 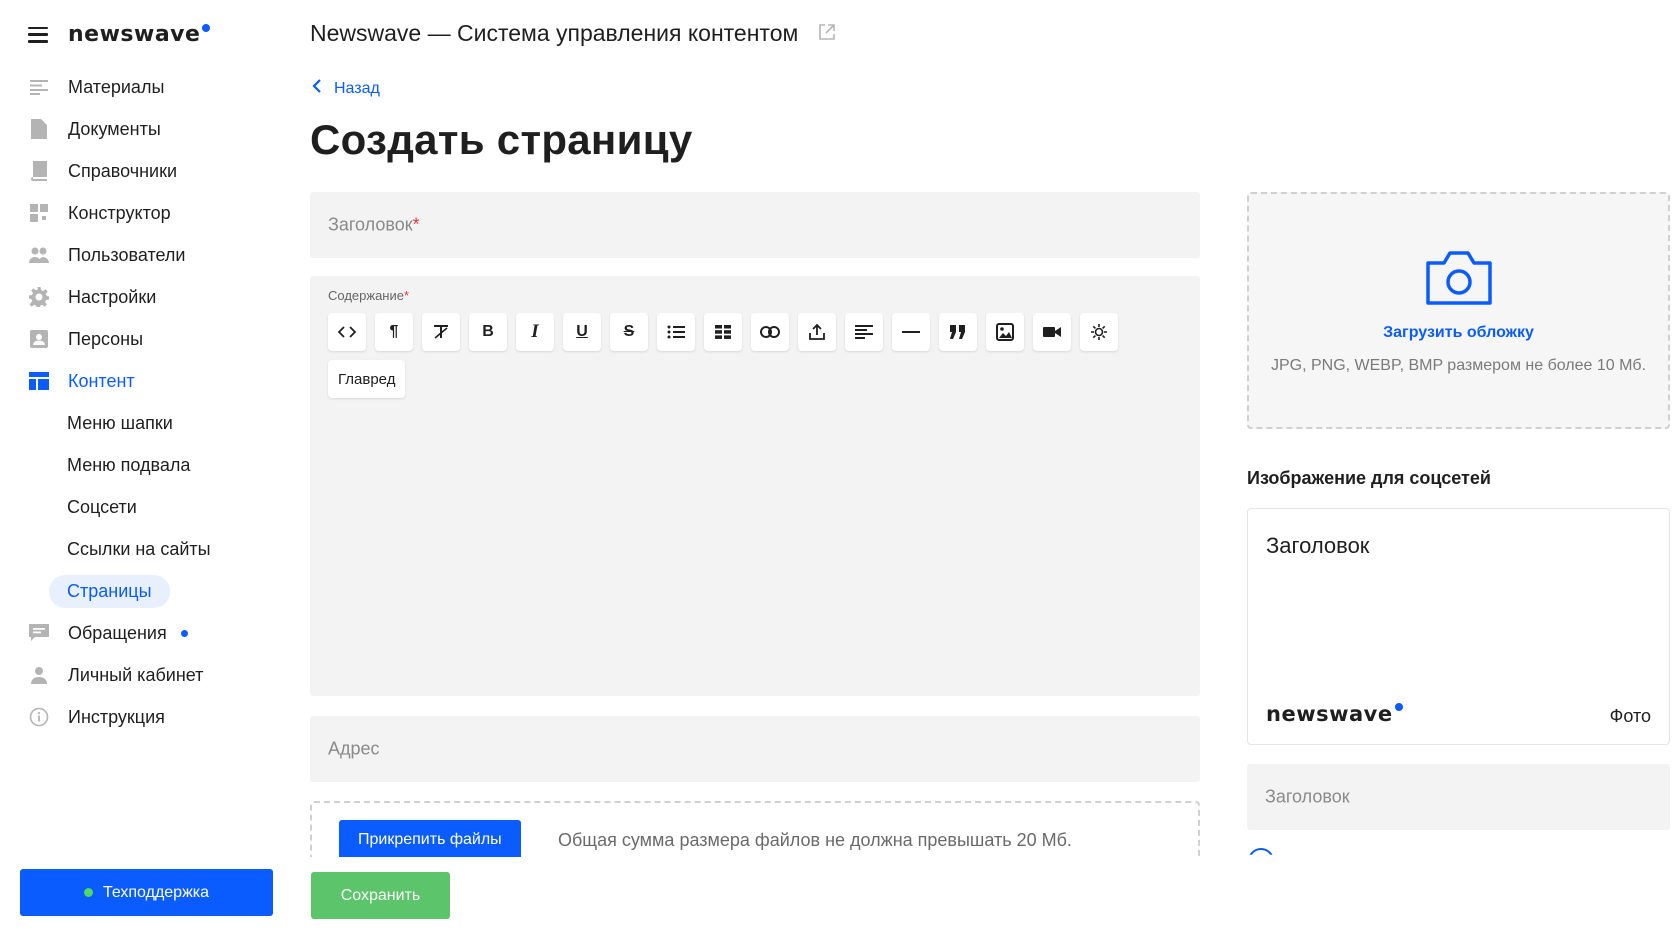 What do you see at coordinates (367, 379) in the screenshot?
I see `glavred-button: Главред` at bounding box center [367, 379].